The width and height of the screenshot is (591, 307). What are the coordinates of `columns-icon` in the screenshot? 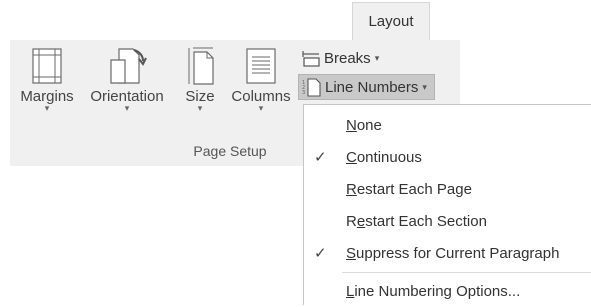 It's located at (261, 66).